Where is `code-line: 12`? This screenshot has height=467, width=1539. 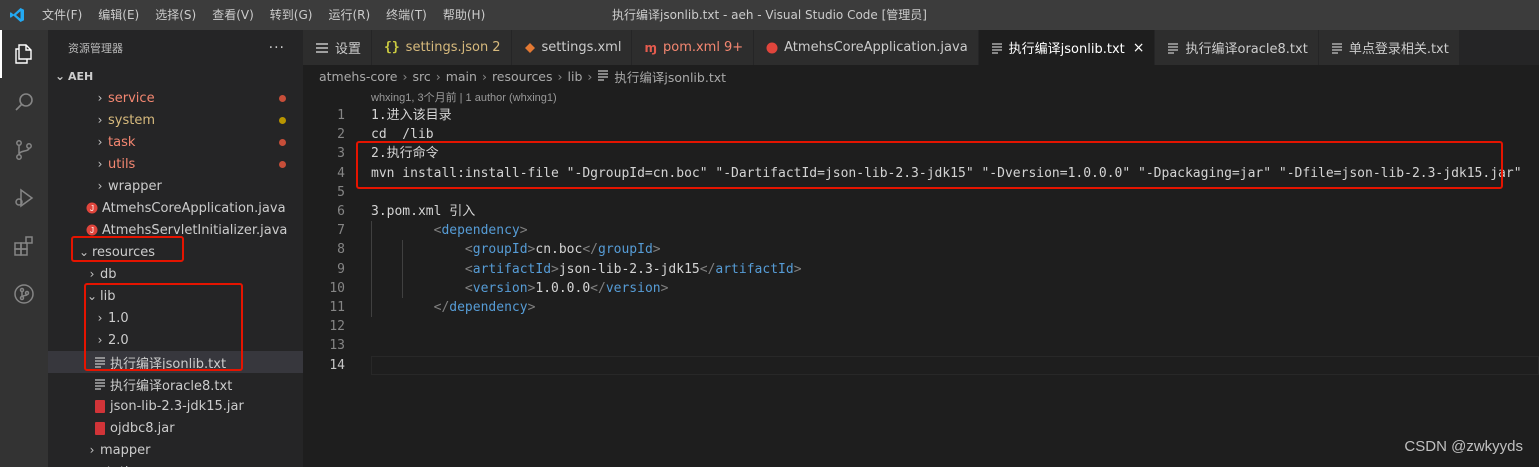 code-line: 12 is located at coordinates (921, 326).